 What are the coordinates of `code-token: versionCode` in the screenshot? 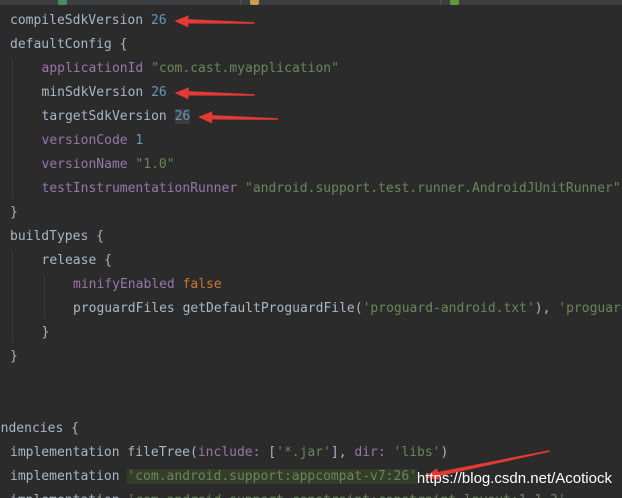 It's located at (88, 140).